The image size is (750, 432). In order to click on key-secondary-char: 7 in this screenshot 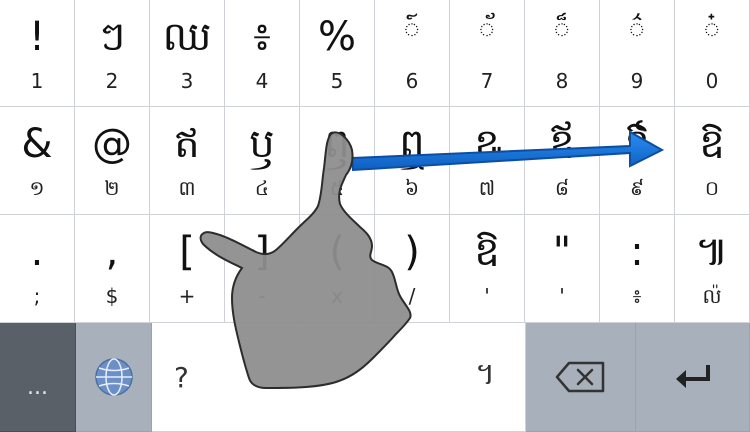, I will do `click(487, 81)`.